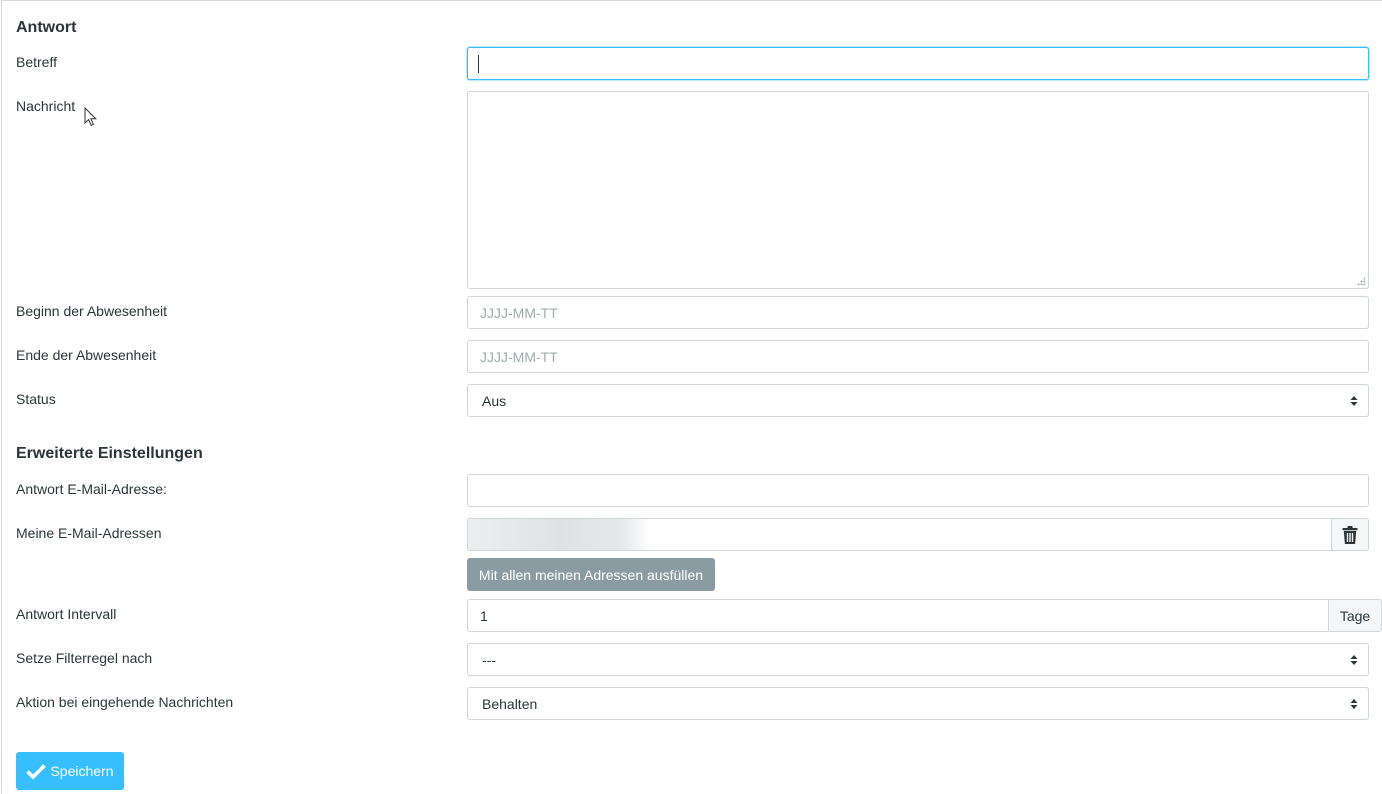  What do you see at coordinates (36, 62) in the screenshot?
I see `label-subject: Betreff` at bounding box center [36, 62].